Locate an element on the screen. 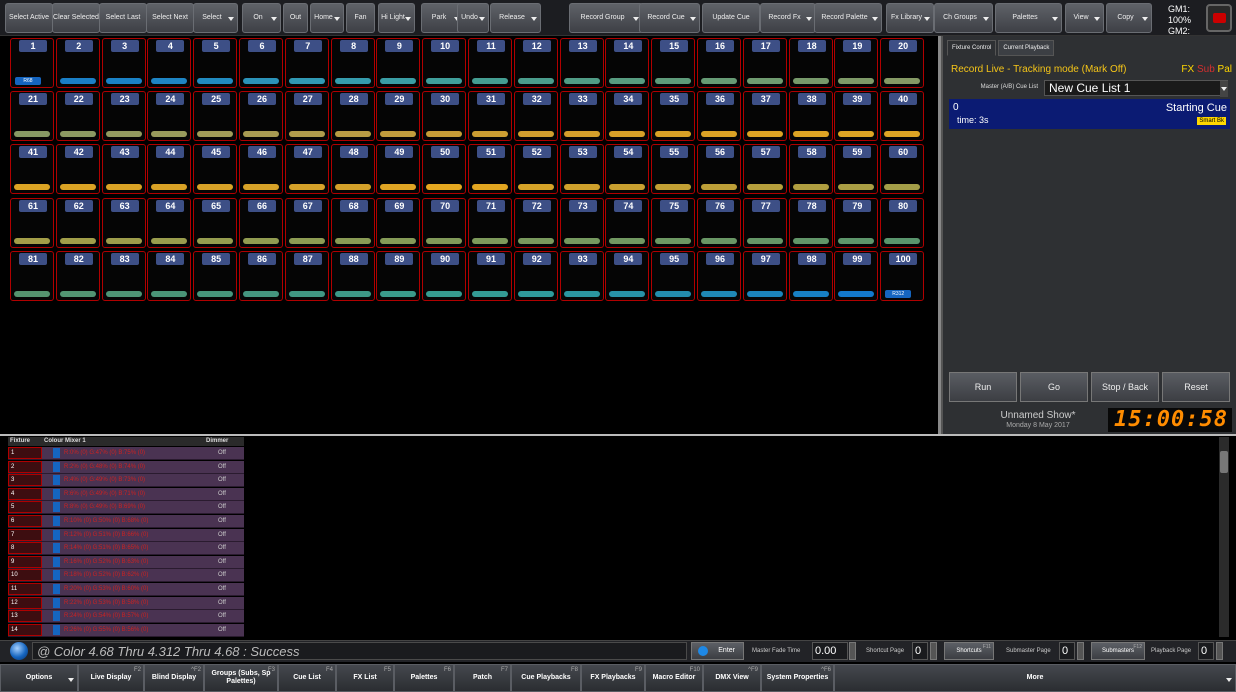 This screenshot has height=692, width=1236. fixture-tile: 19 is located at coordinates (856, 63).